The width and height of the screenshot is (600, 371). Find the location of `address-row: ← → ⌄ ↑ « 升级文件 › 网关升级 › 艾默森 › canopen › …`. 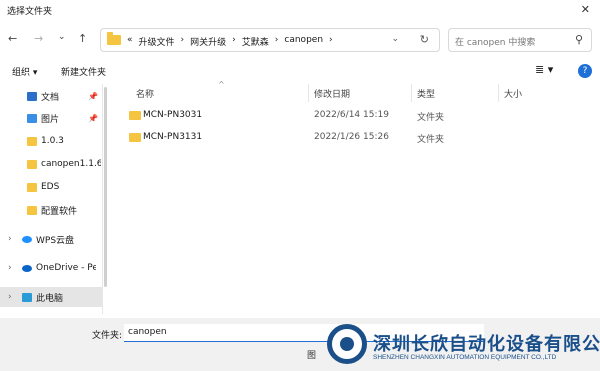

address-row: ← → ⌄ ↑ « 升级文件 › 网关升级 › 艾默森 › canopen › … is located at coordinates (300, 39).